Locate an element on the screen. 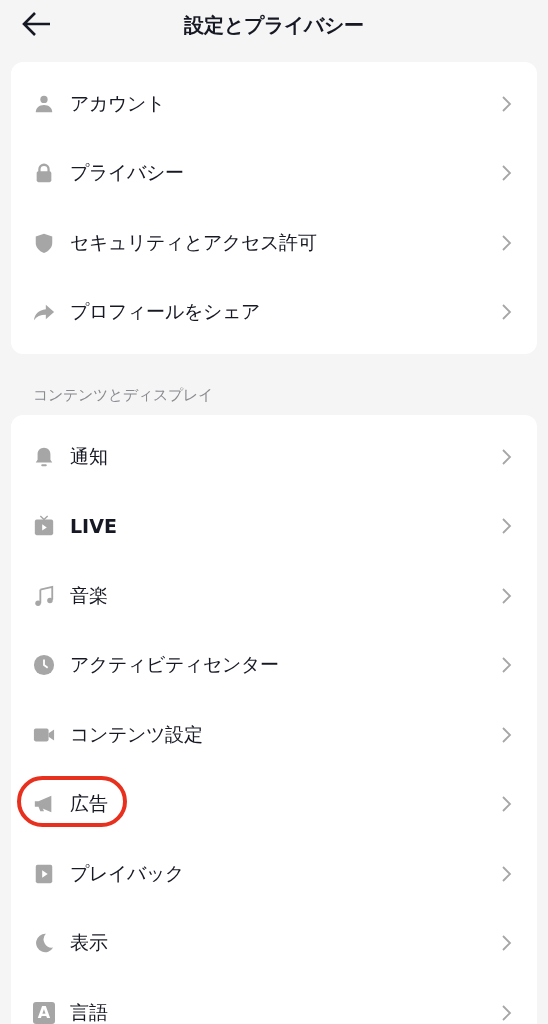  item-label: 広告 is located at coordinates (89, 804).